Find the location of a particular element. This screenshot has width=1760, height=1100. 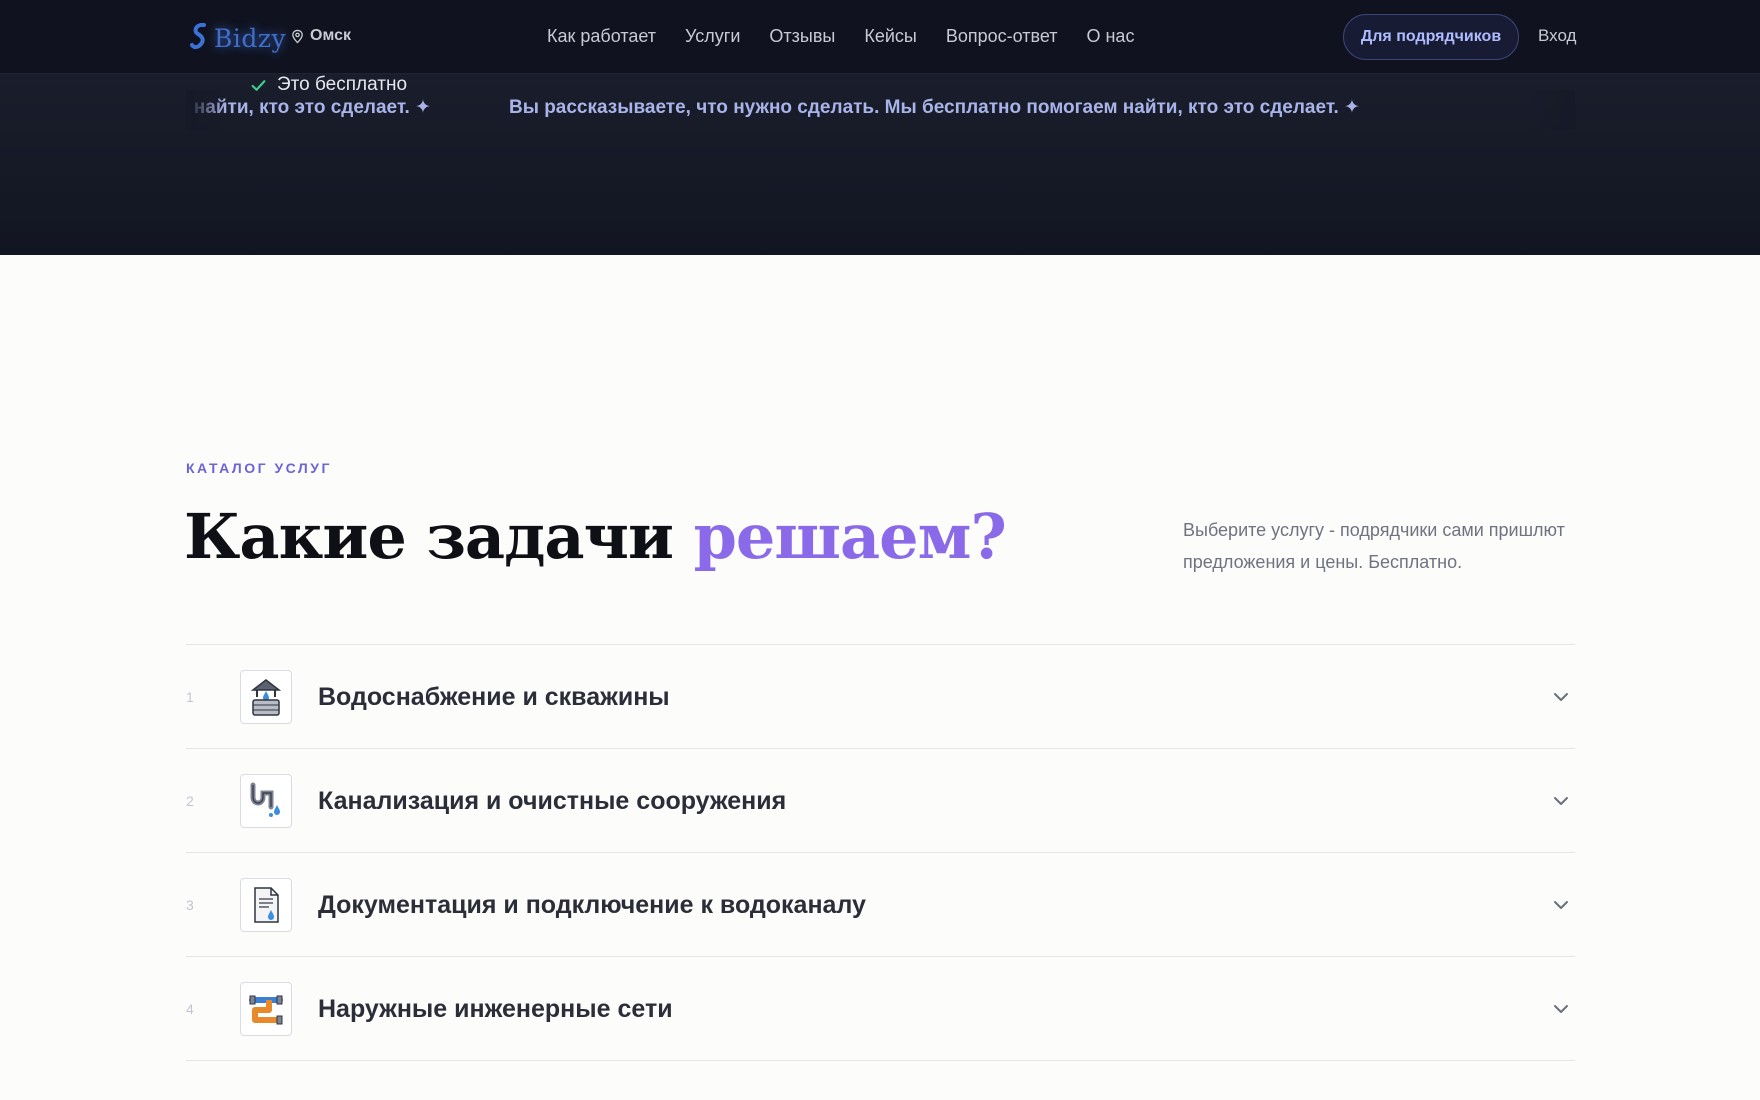

nav-faq: Вопрос-ответ is located at coordinates (1002, 36).